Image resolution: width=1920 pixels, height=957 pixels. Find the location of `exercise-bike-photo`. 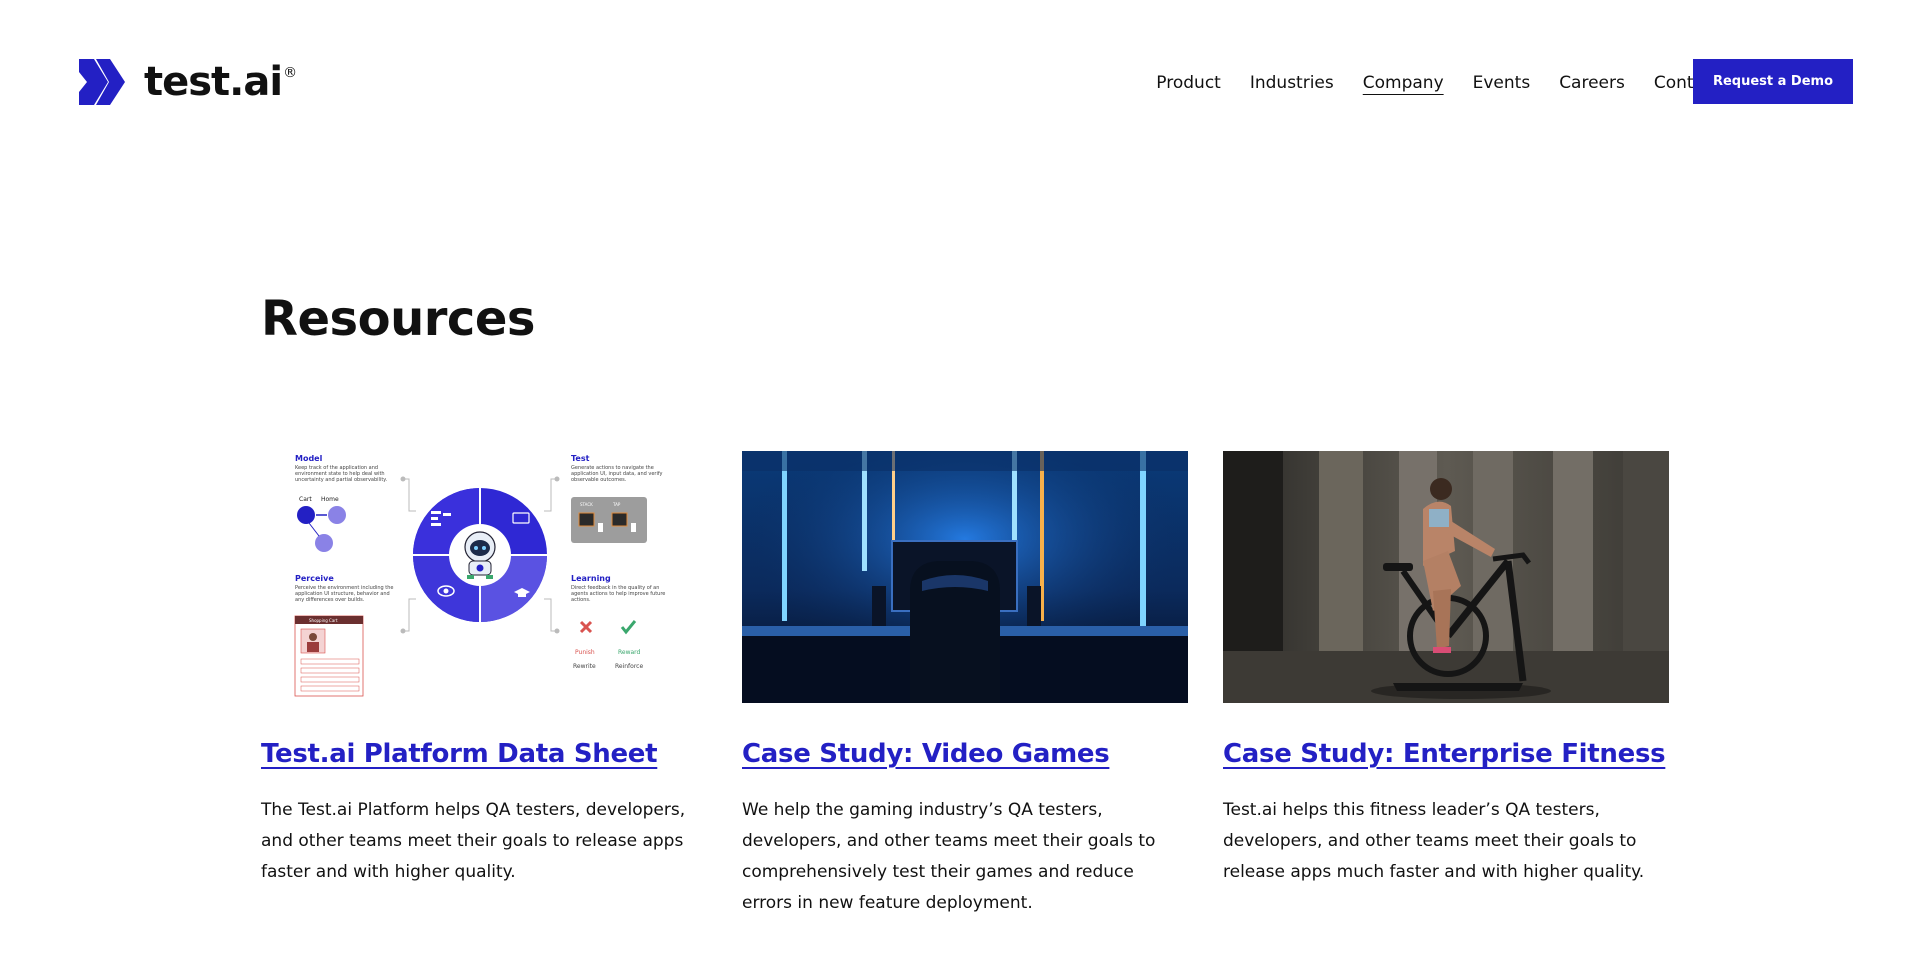

exercise-bike-photo is located at coordinates (1446, 577).